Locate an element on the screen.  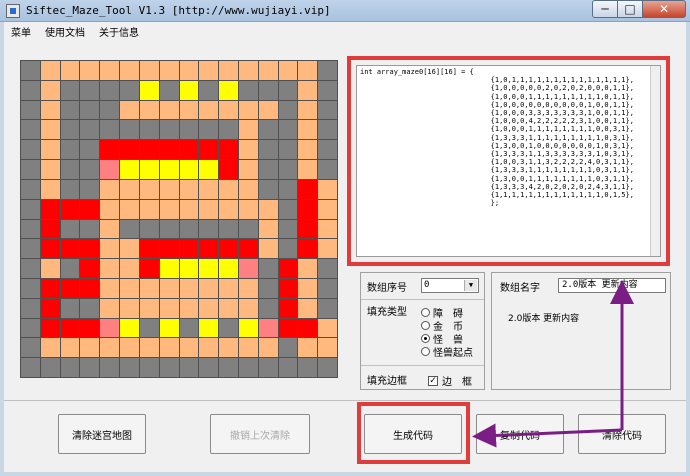
chevron-down-icon: ▼ is located at coordinates (470, 285).